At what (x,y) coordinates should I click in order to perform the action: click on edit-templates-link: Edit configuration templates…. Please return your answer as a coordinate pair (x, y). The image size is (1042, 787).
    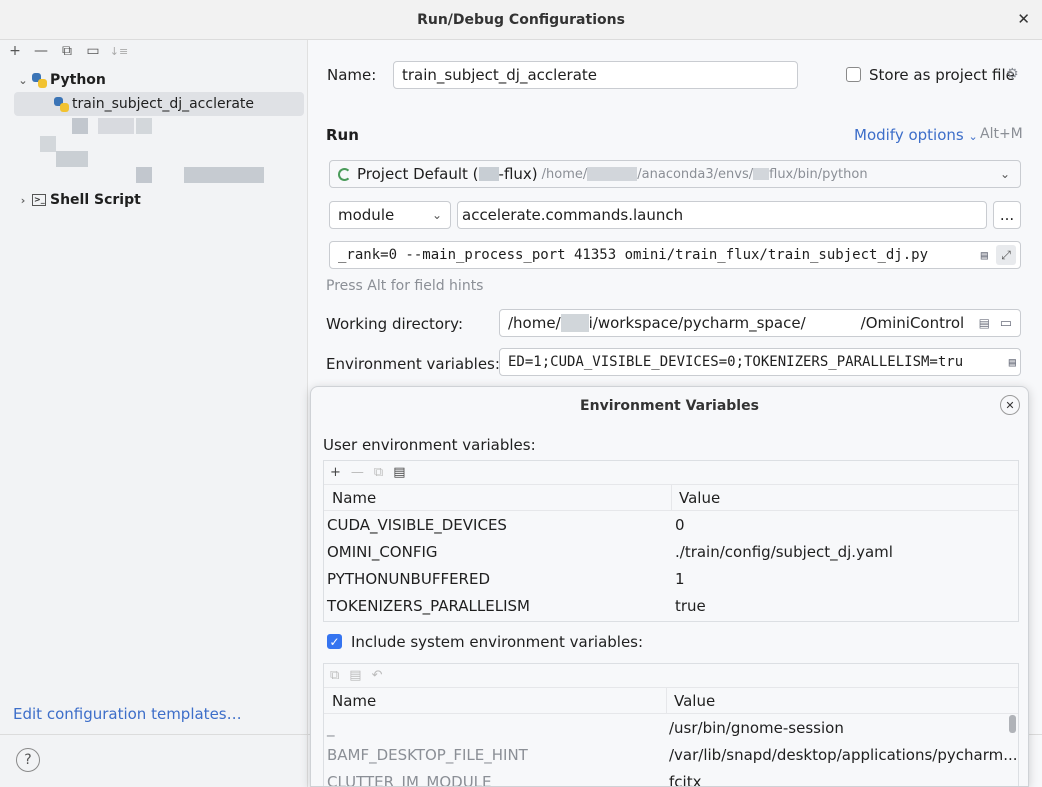
    Looking at the image, I should click on (127, 714).